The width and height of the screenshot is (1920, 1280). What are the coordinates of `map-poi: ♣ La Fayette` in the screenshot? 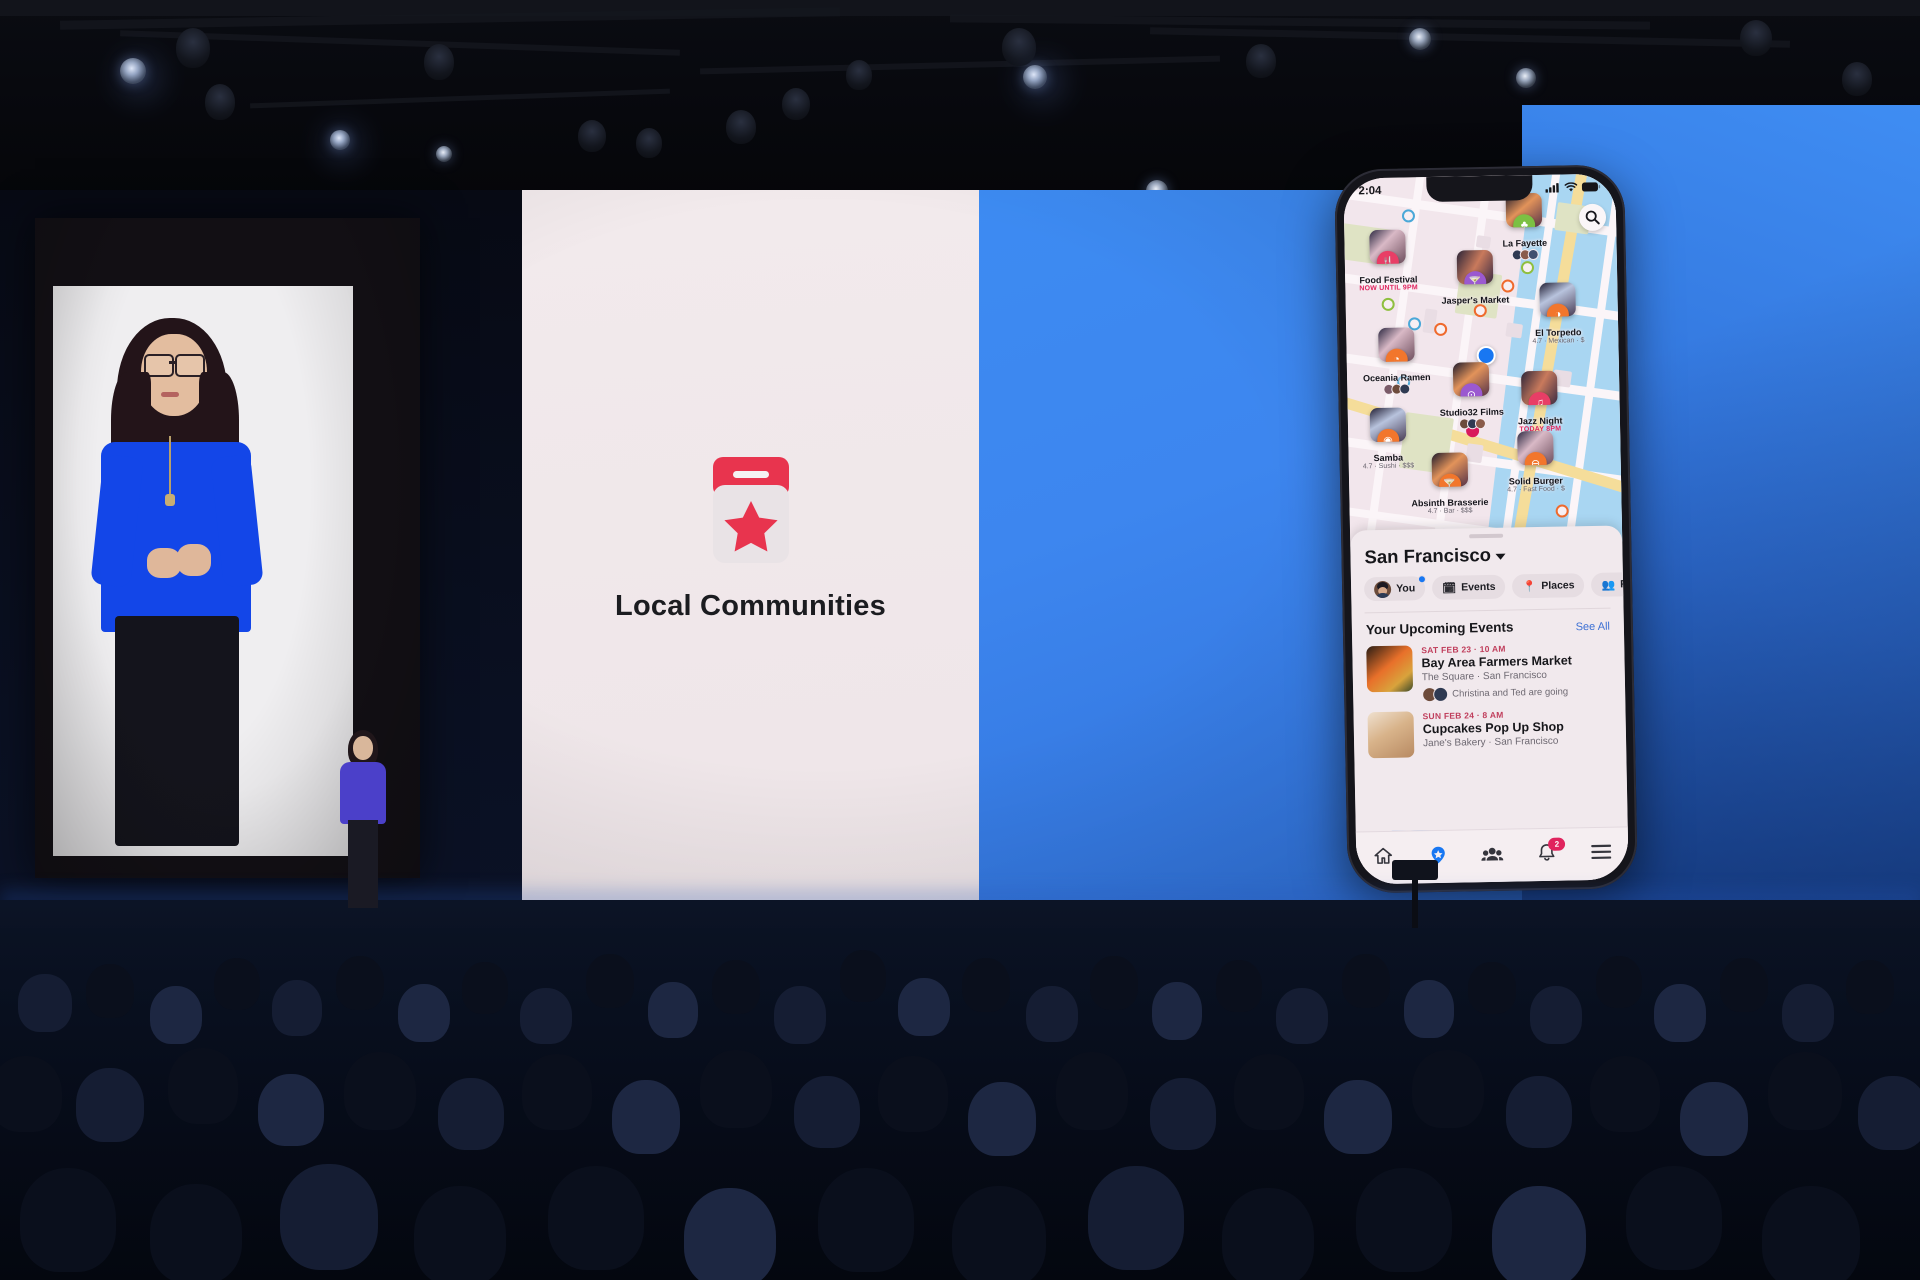 It's located at (1525, 226).